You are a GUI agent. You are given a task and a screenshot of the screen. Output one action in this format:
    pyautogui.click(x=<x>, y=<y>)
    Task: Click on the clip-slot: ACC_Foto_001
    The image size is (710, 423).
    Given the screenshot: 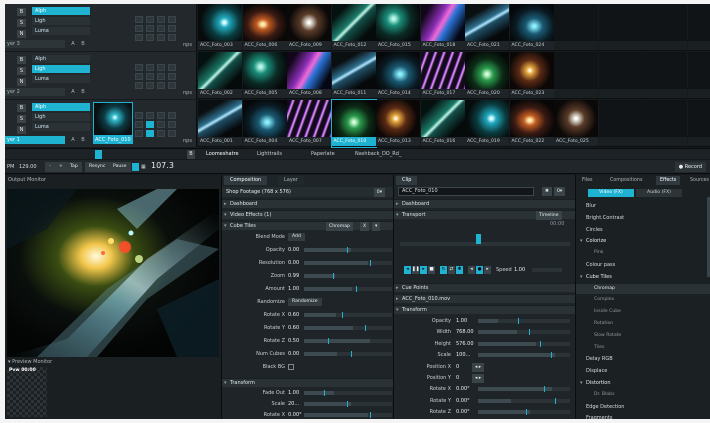 What is the action you would take?
    pyautogui.click(x=220, y=123)
    